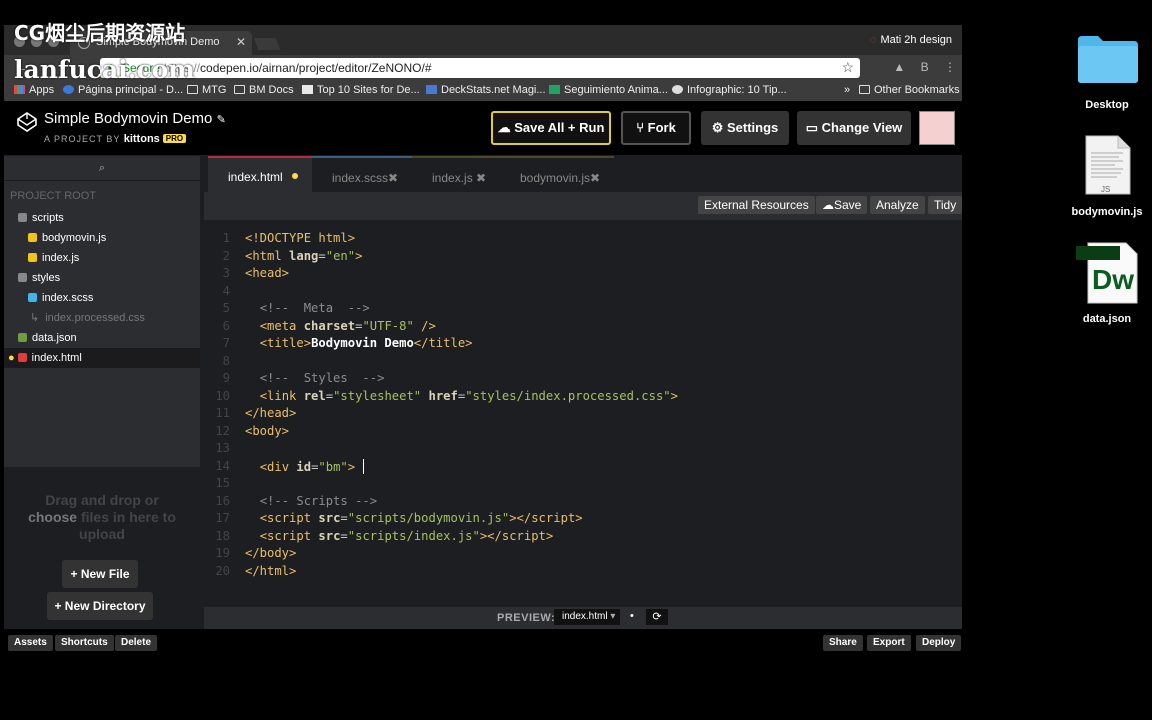 The image size is (1152, 720). Describe the element at coordinates (30, 643) in the screenshot. I see `assets-button: Assets` at that location.